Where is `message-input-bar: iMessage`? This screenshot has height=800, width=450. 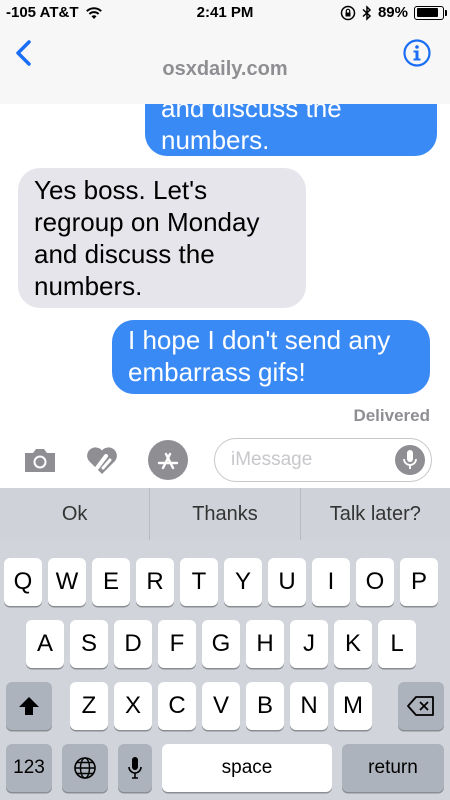
message-input-bar: iMessage is located at coordinates (225, 460).